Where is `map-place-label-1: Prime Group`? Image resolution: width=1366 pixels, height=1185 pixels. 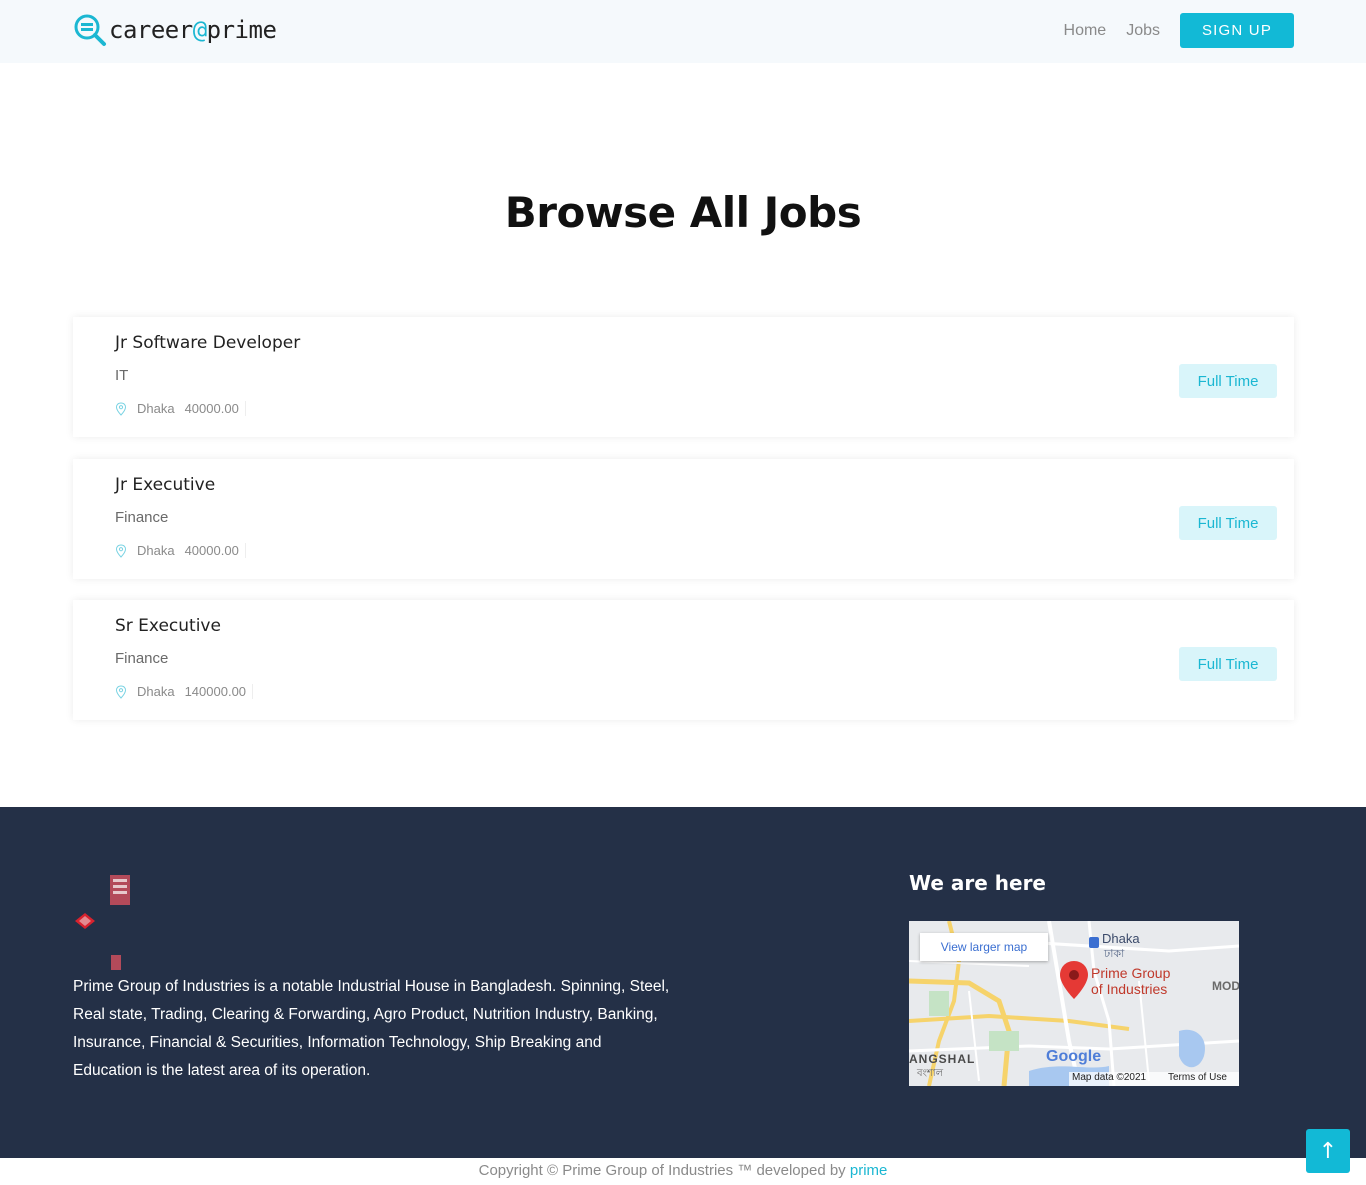 map-place-label-1: Prime Group is located at coordinates (1131, 973).